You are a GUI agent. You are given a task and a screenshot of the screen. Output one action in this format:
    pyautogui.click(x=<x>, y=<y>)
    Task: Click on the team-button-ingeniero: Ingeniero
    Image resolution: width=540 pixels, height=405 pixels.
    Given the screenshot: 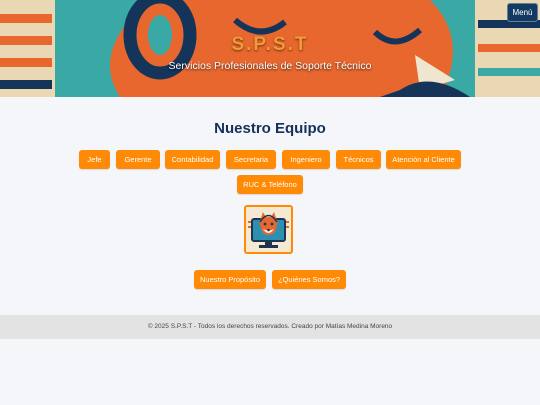 What is the action you would take?
    pyautogui.click(x=306, y=159)
    